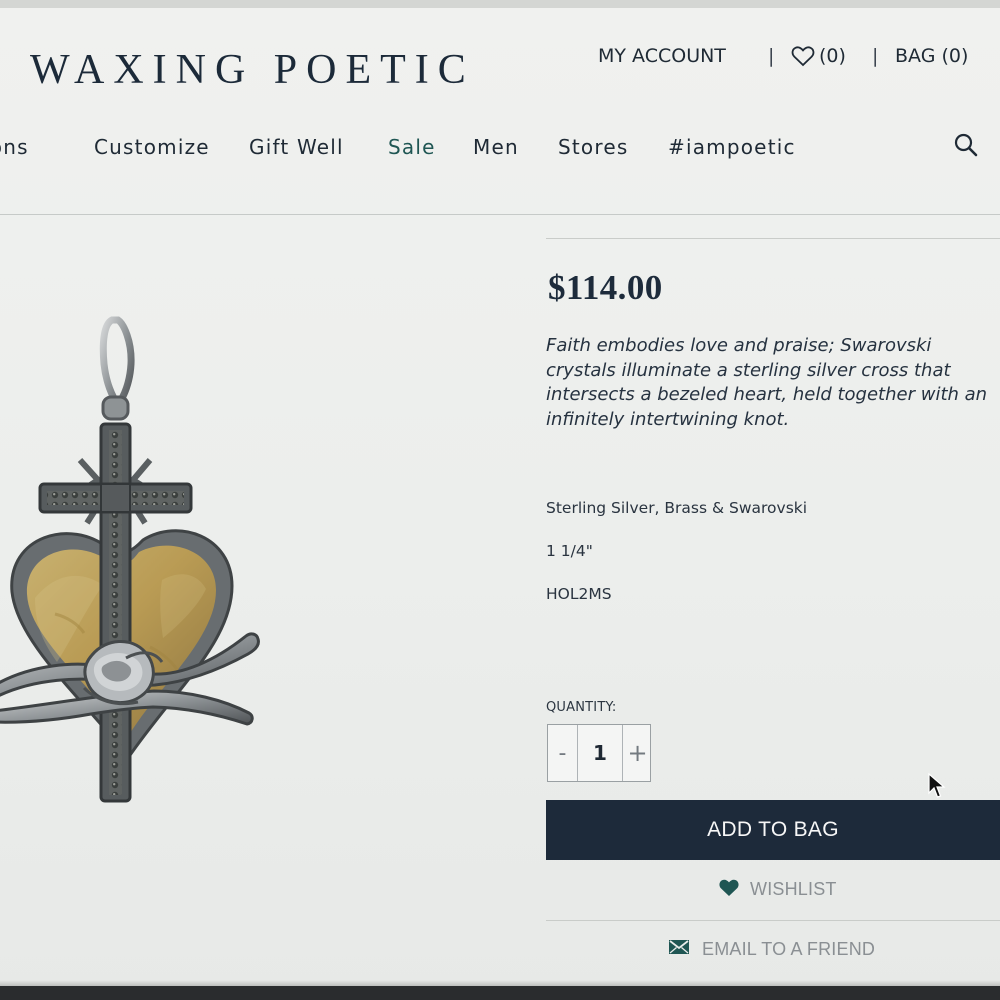 The width and height of the screenshot is (1000, 1000). I want to click on quantity-decrease-button: -, so click(563, 753).